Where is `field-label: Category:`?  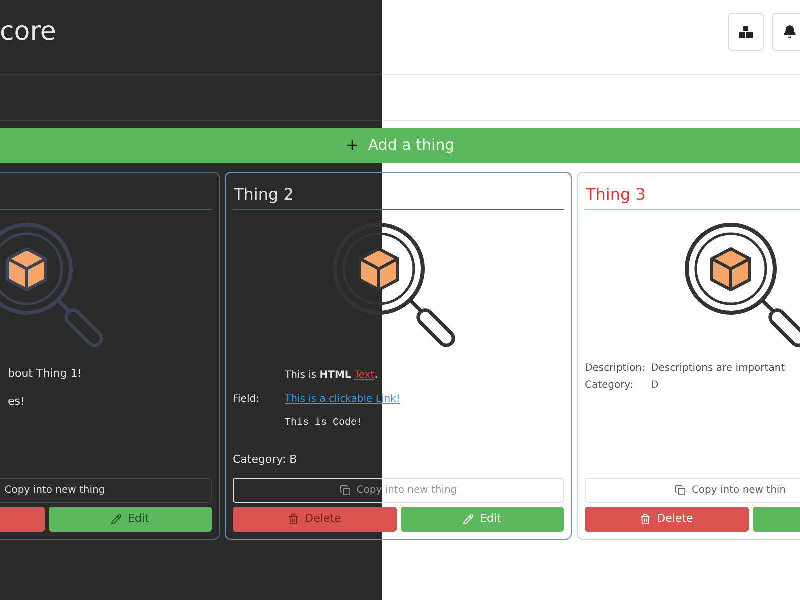
field-label: Category: is located at coordinates (609, 386).